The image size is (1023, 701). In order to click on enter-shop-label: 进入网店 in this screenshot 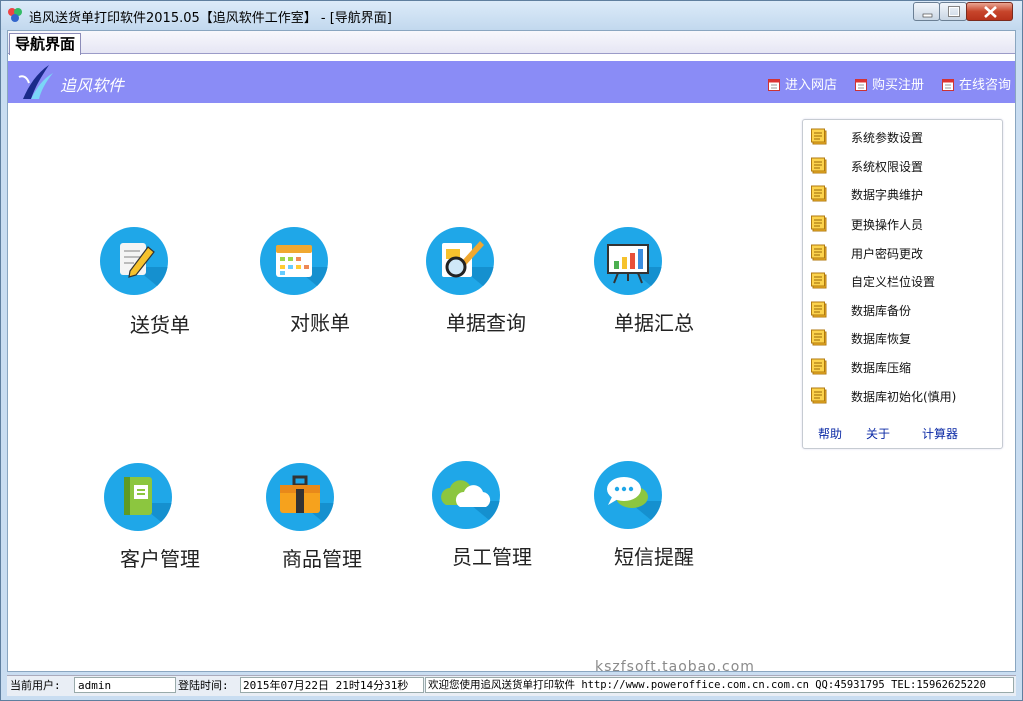, I will do `click(811, 85)`.